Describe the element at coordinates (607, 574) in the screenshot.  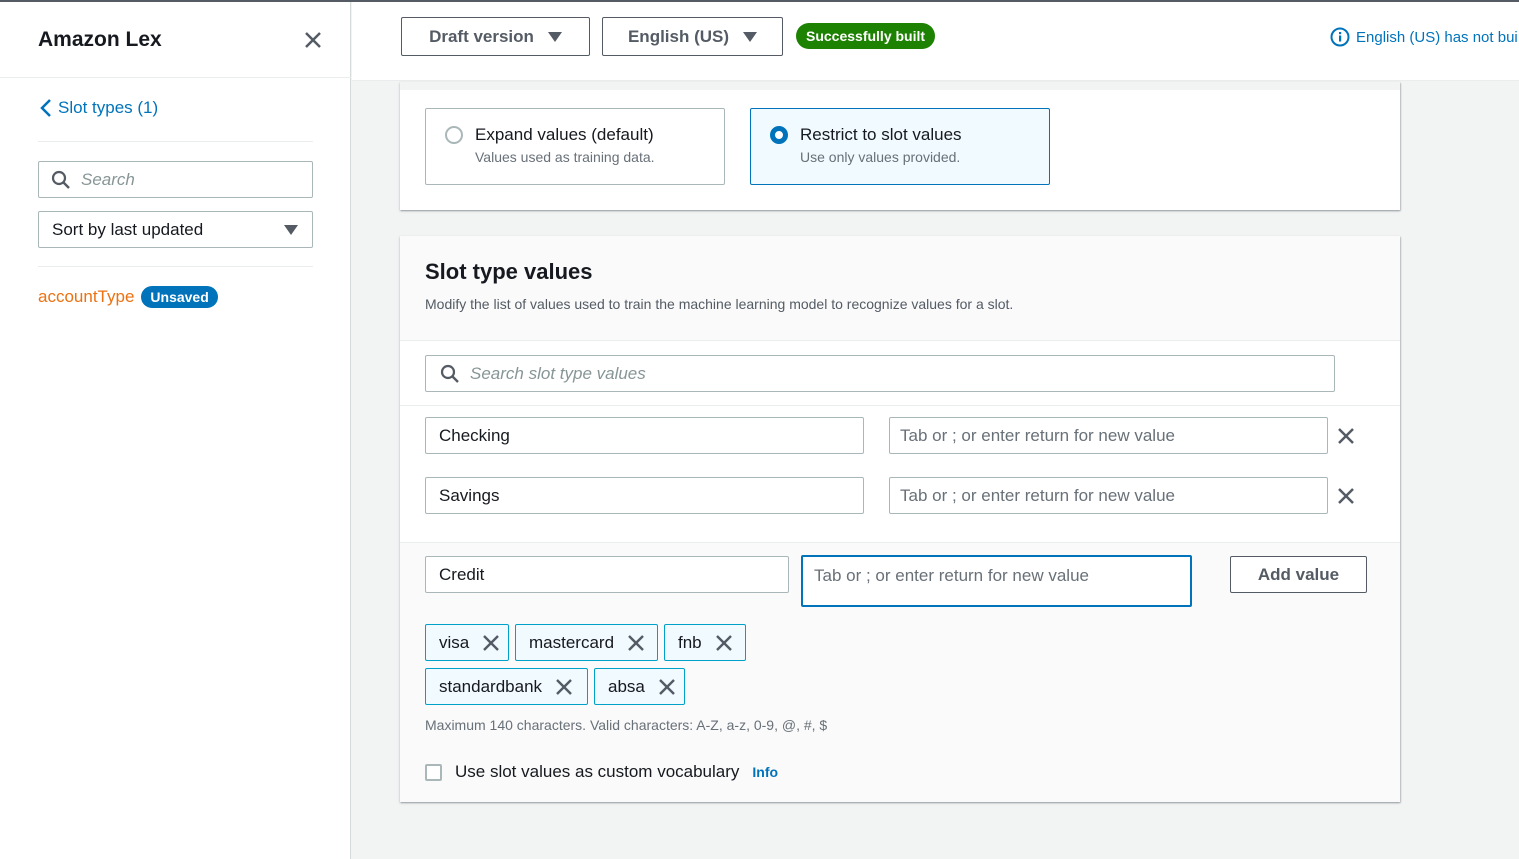
I see `new-slot-value-input: Credit` at that location.